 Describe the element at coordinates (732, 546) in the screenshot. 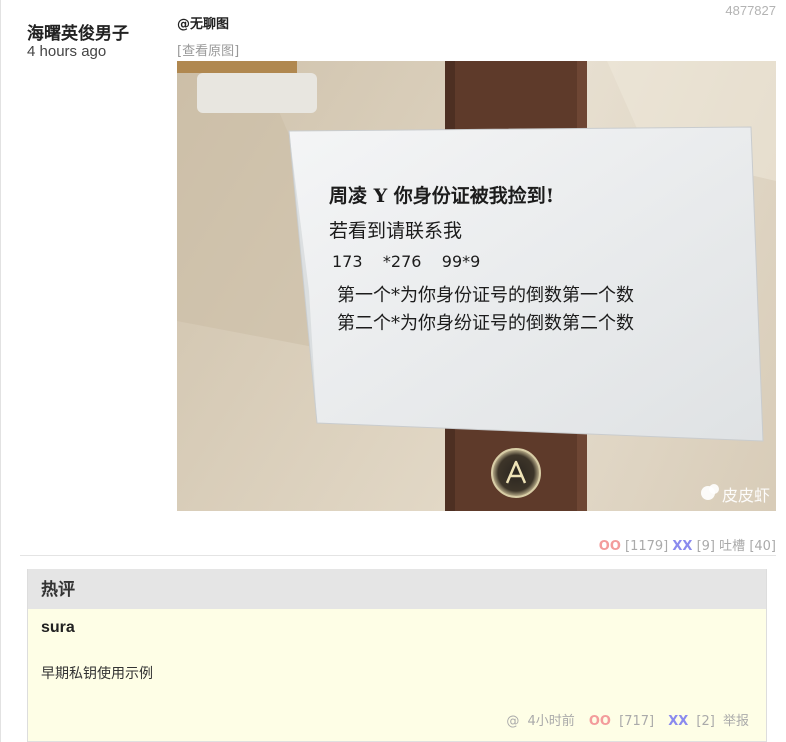

I see `tucao-link: 吐槽` at that location.